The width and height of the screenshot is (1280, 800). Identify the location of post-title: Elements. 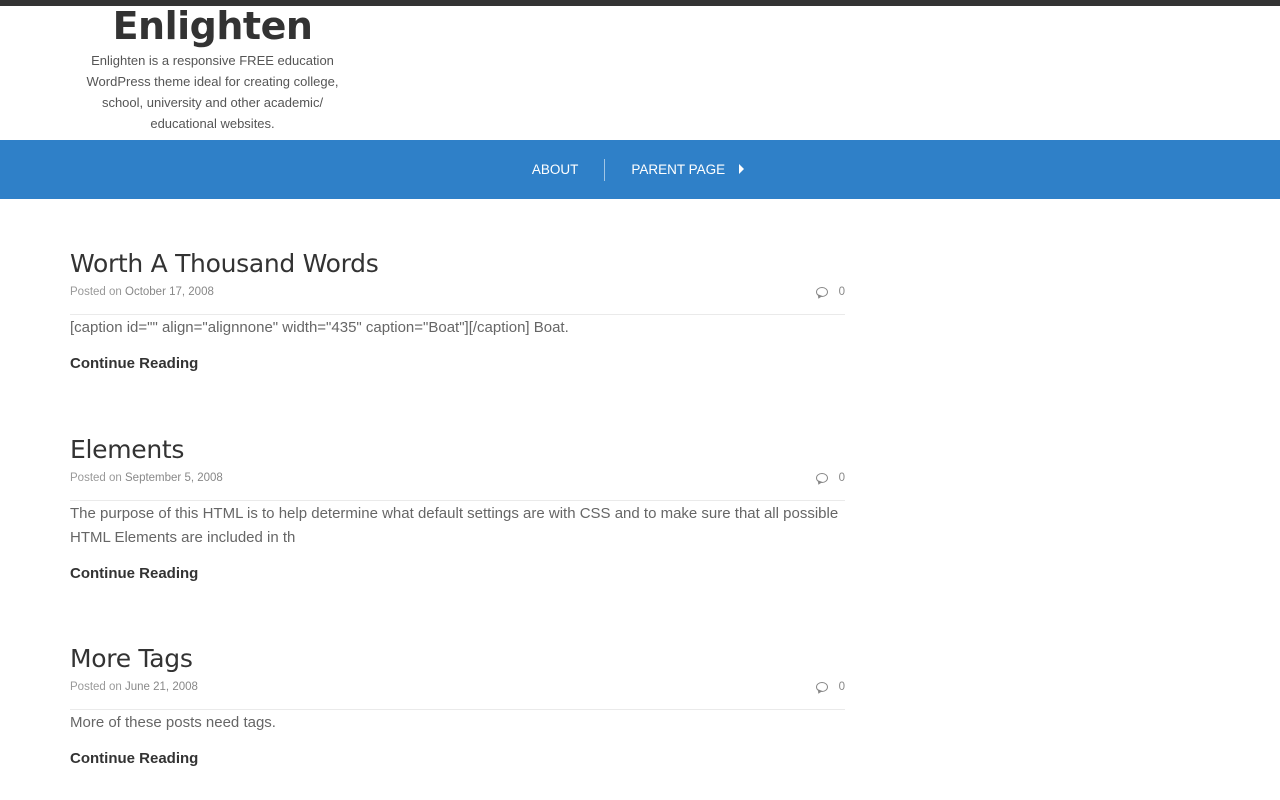
(127, 450).